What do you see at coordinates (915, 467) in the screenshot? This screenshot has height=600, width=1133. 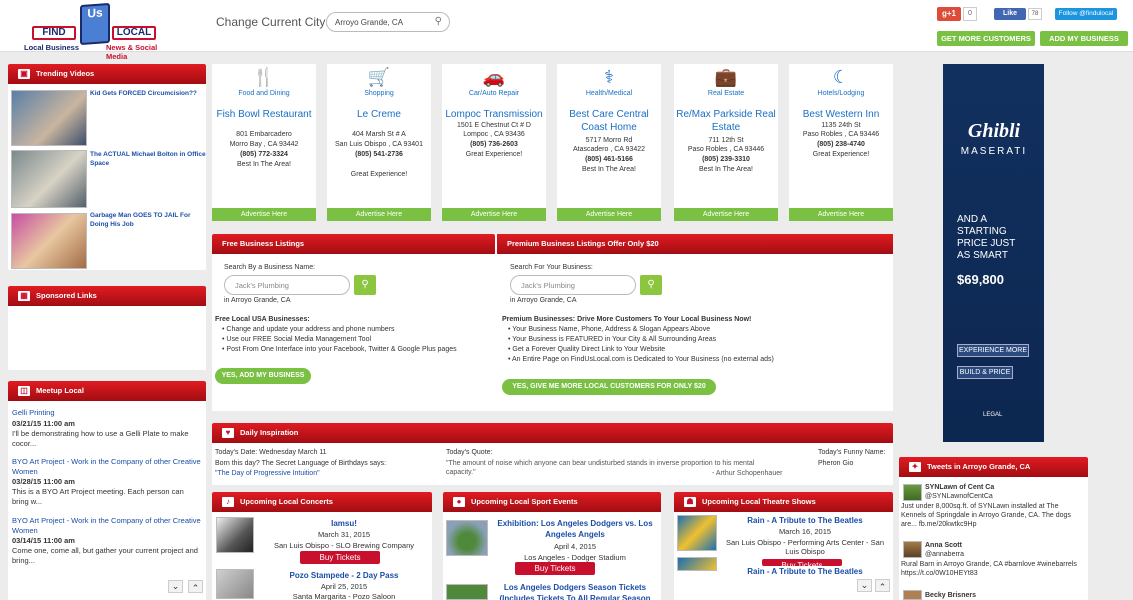 I see `twitter-bird-icon: ✦` at bounding box center [915, 467].